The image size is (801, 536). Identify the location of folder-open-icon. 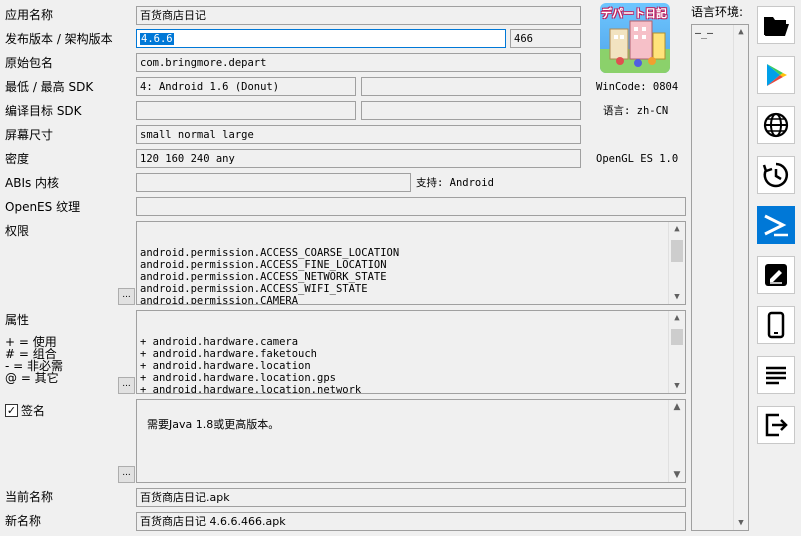
(776, 26).